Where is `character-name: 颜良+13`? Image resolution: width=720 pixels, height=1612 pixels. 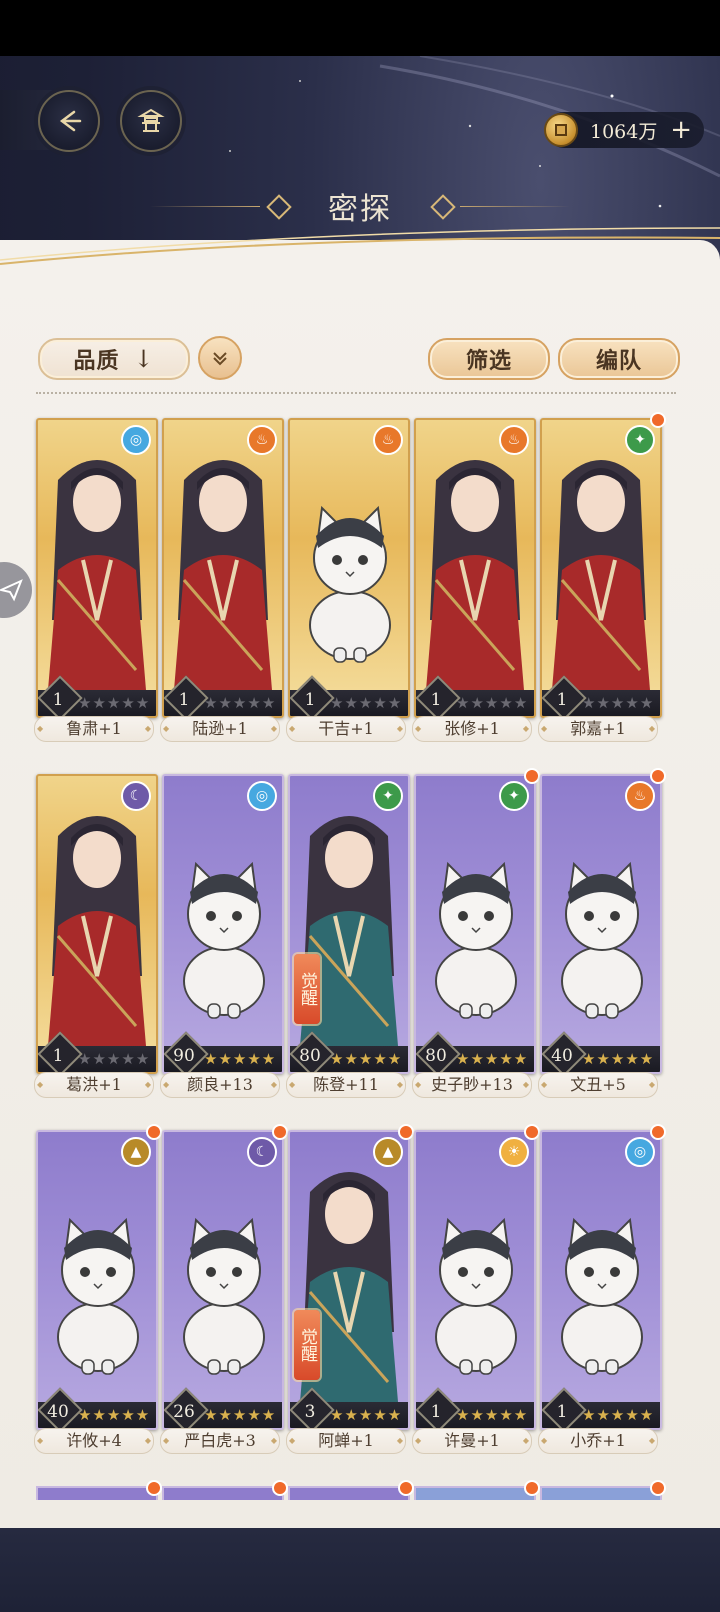
character-name: 颜良+13 is located at coordinates (220, 1085).